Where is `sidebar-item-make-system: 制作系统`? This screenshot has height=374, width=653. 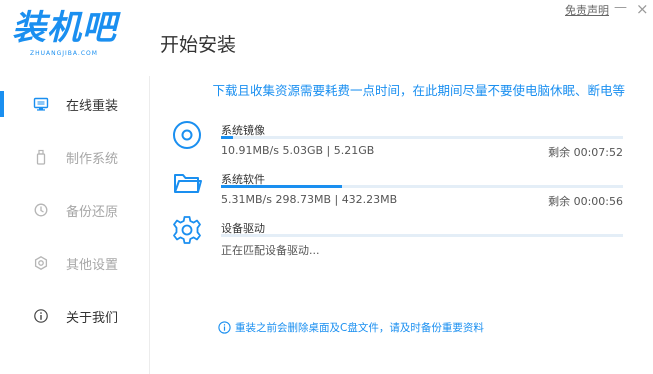
sidebar-item-make-system: 制作系统 is located at coordinates (75, 157).